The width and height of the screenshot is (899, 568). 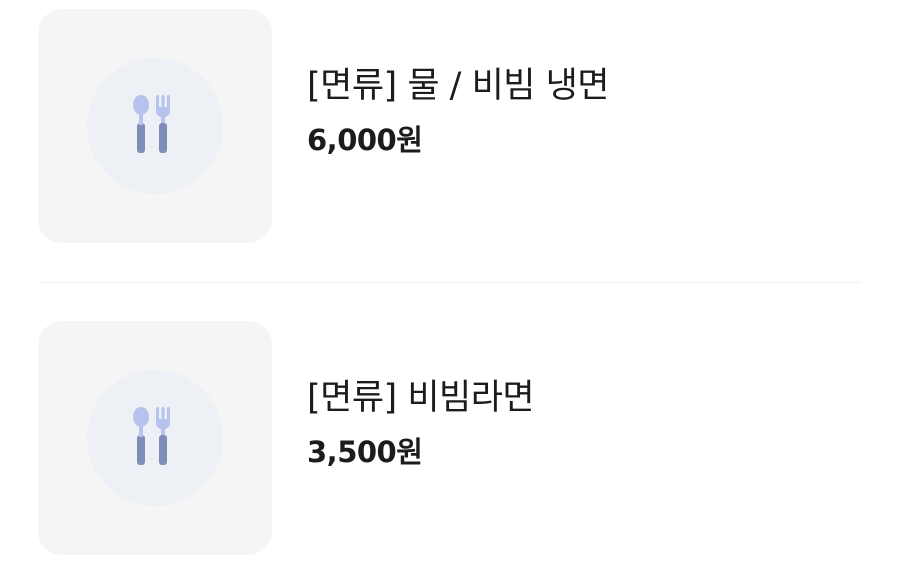 I want to click on menu-item-info: [면류] 비빔라면 3,500원, so click(x=421, y=438).